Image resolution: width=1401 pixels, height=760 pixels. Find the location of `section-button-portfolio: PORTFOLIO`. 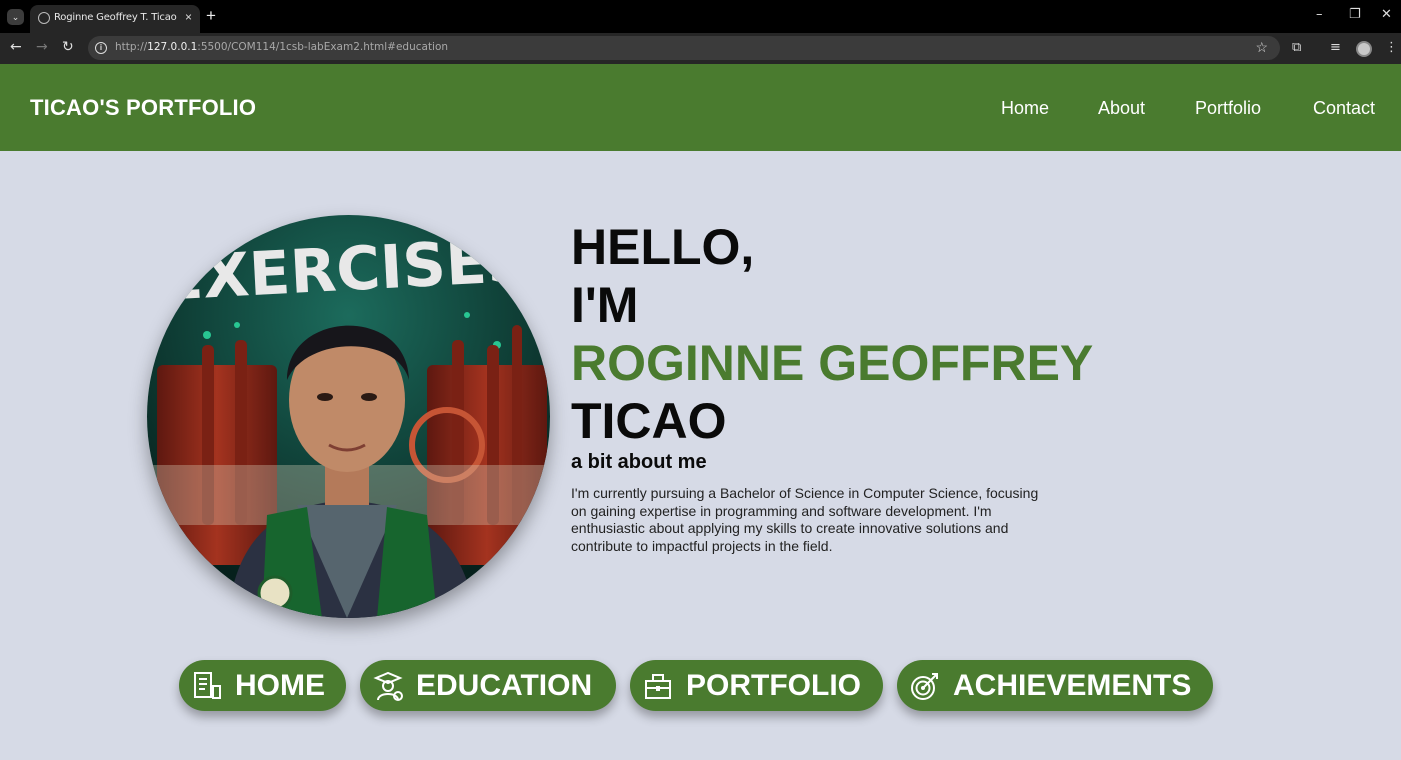

section-button-portfolio: PORTFOLIO is located at coordinates (756, 685).